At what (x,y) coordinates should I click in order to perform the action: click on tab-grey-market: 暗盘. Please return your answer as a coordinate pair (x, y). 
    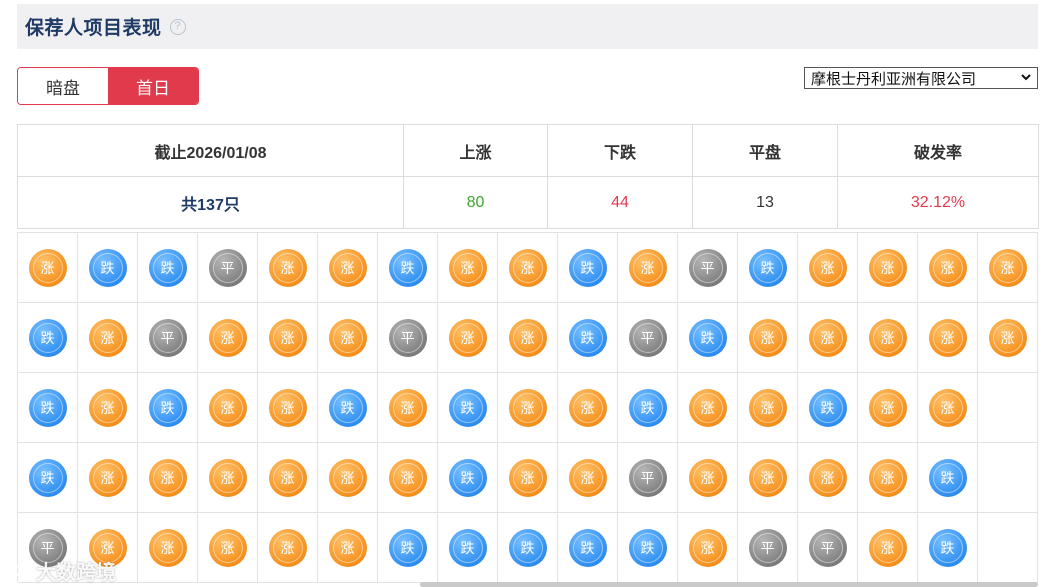
    Looking at the image, I should click on (63, 86).